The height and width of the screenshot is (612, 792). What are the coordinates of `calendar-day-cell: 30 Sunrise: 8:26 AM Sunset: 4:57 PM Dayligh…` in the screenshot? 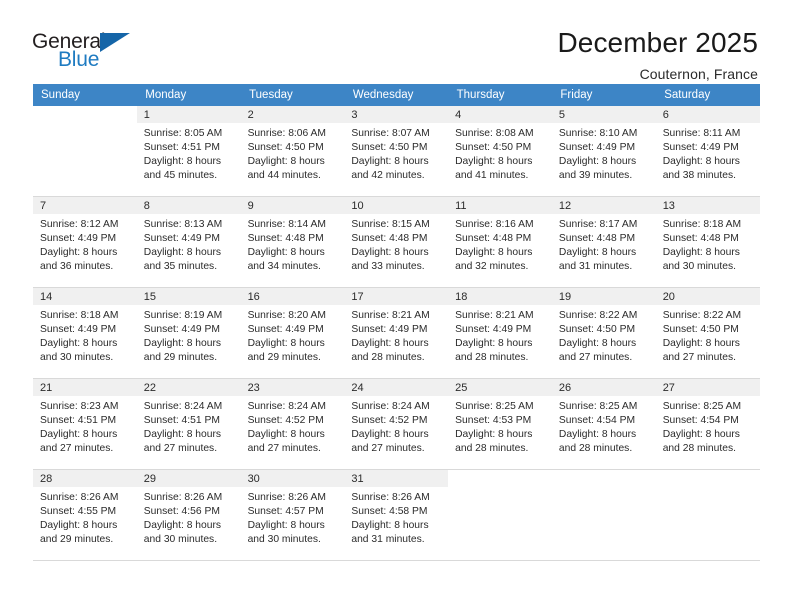 It's located at (292, 515).